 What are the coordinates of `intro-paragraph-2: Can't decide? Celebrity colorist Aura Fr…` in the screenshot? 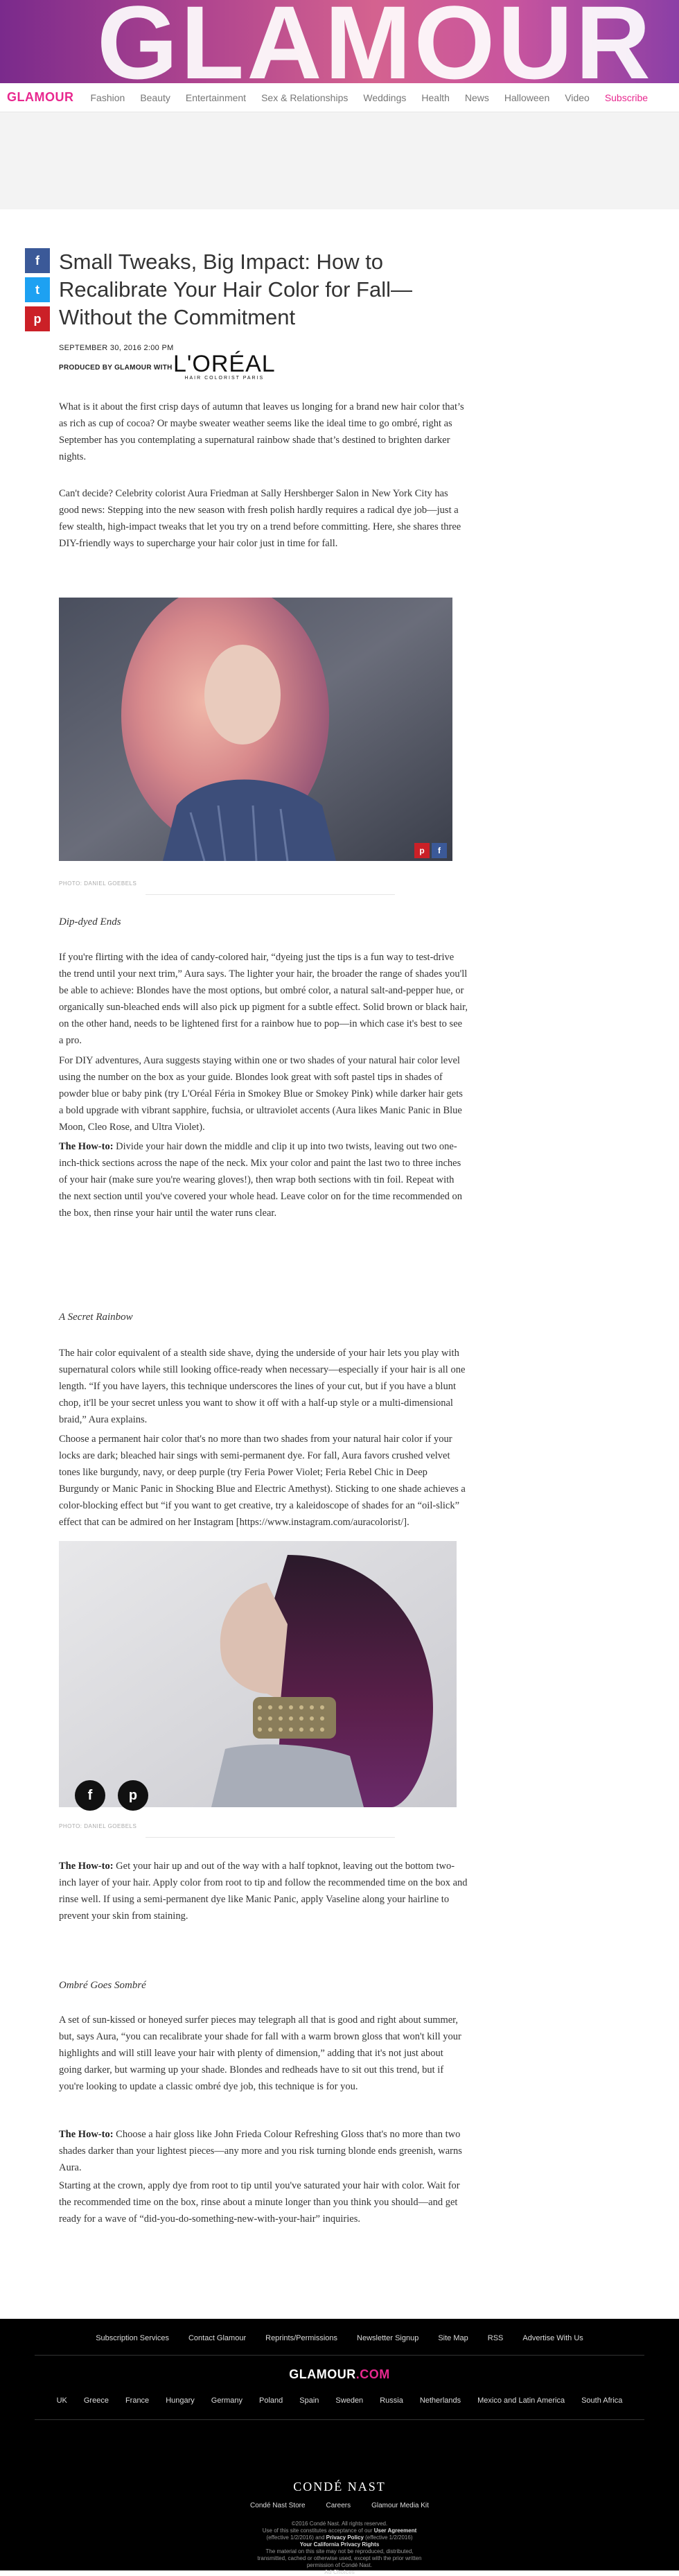 It's located at (260, 518).